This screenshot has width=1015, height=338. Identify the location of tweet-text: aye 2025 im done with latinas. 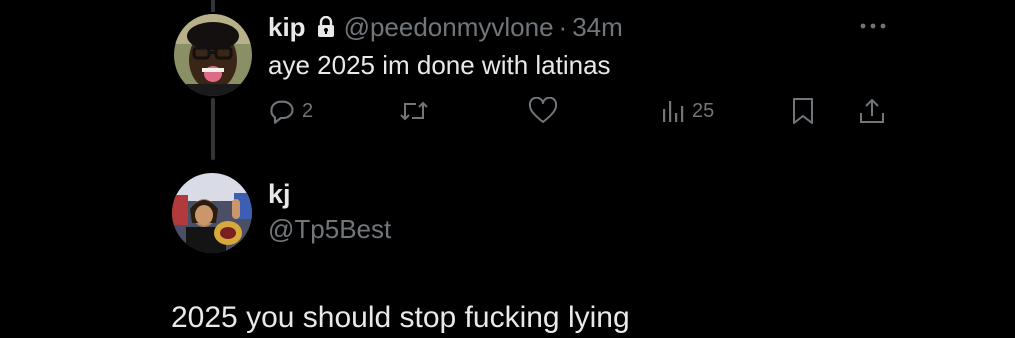
(439, 65).